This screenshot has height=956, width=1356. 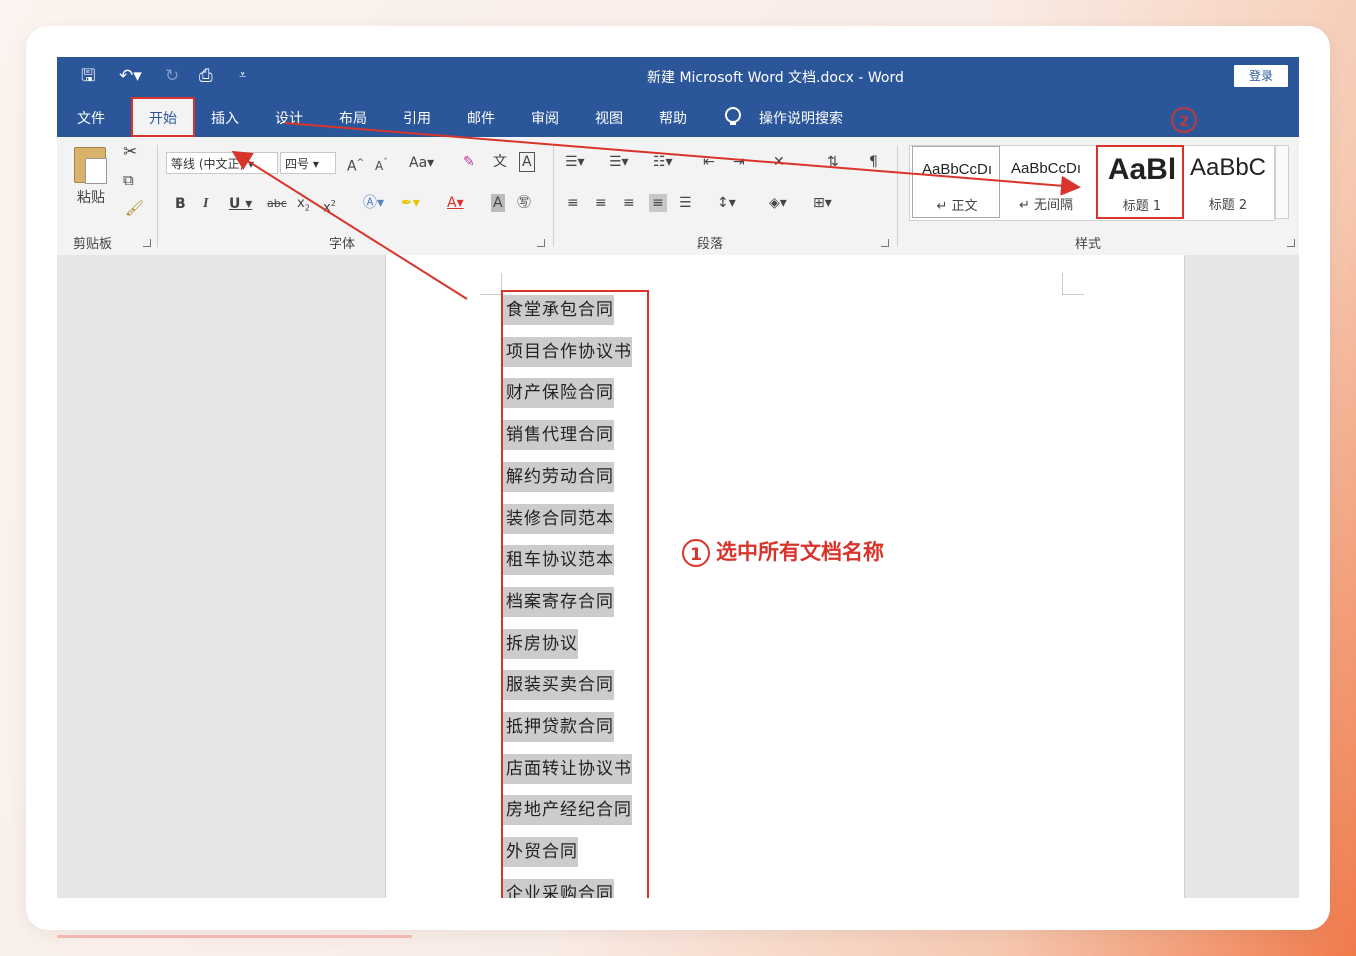 What do you see at coordinates (629, 203) in the screenshot?
I see `align-right-icon: ≡` at bounding box center [629, 203].